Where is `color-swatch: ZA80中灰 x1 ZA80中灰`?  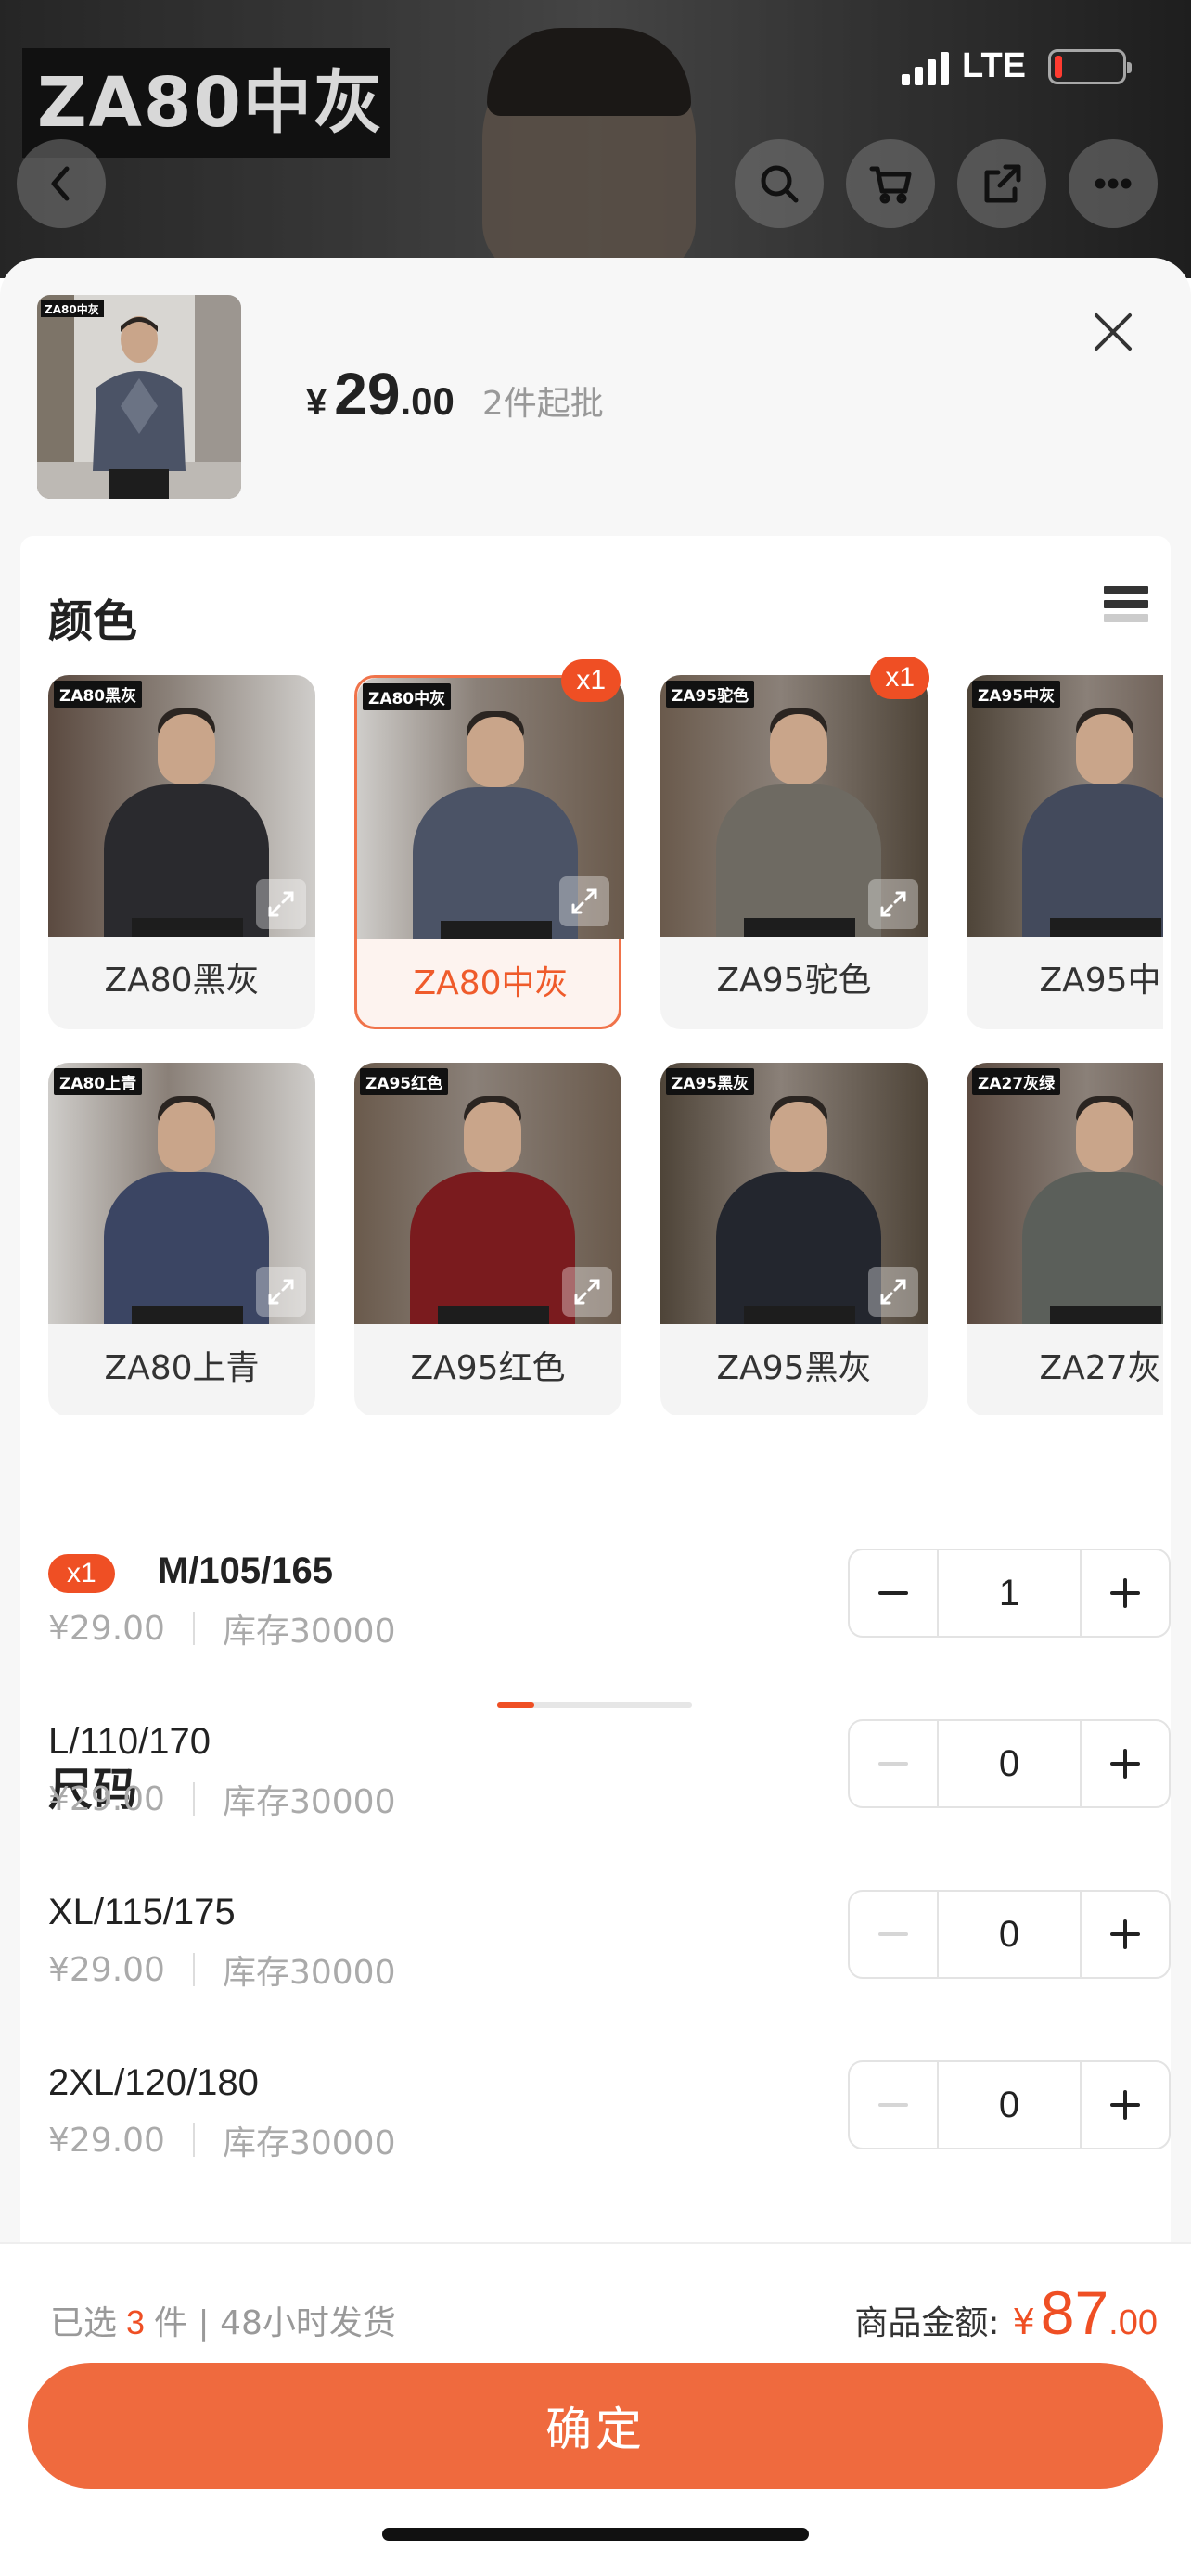
color-swatch: ZA80中灰 x1 ZA80中灰 is located at coordinates (489, 844).